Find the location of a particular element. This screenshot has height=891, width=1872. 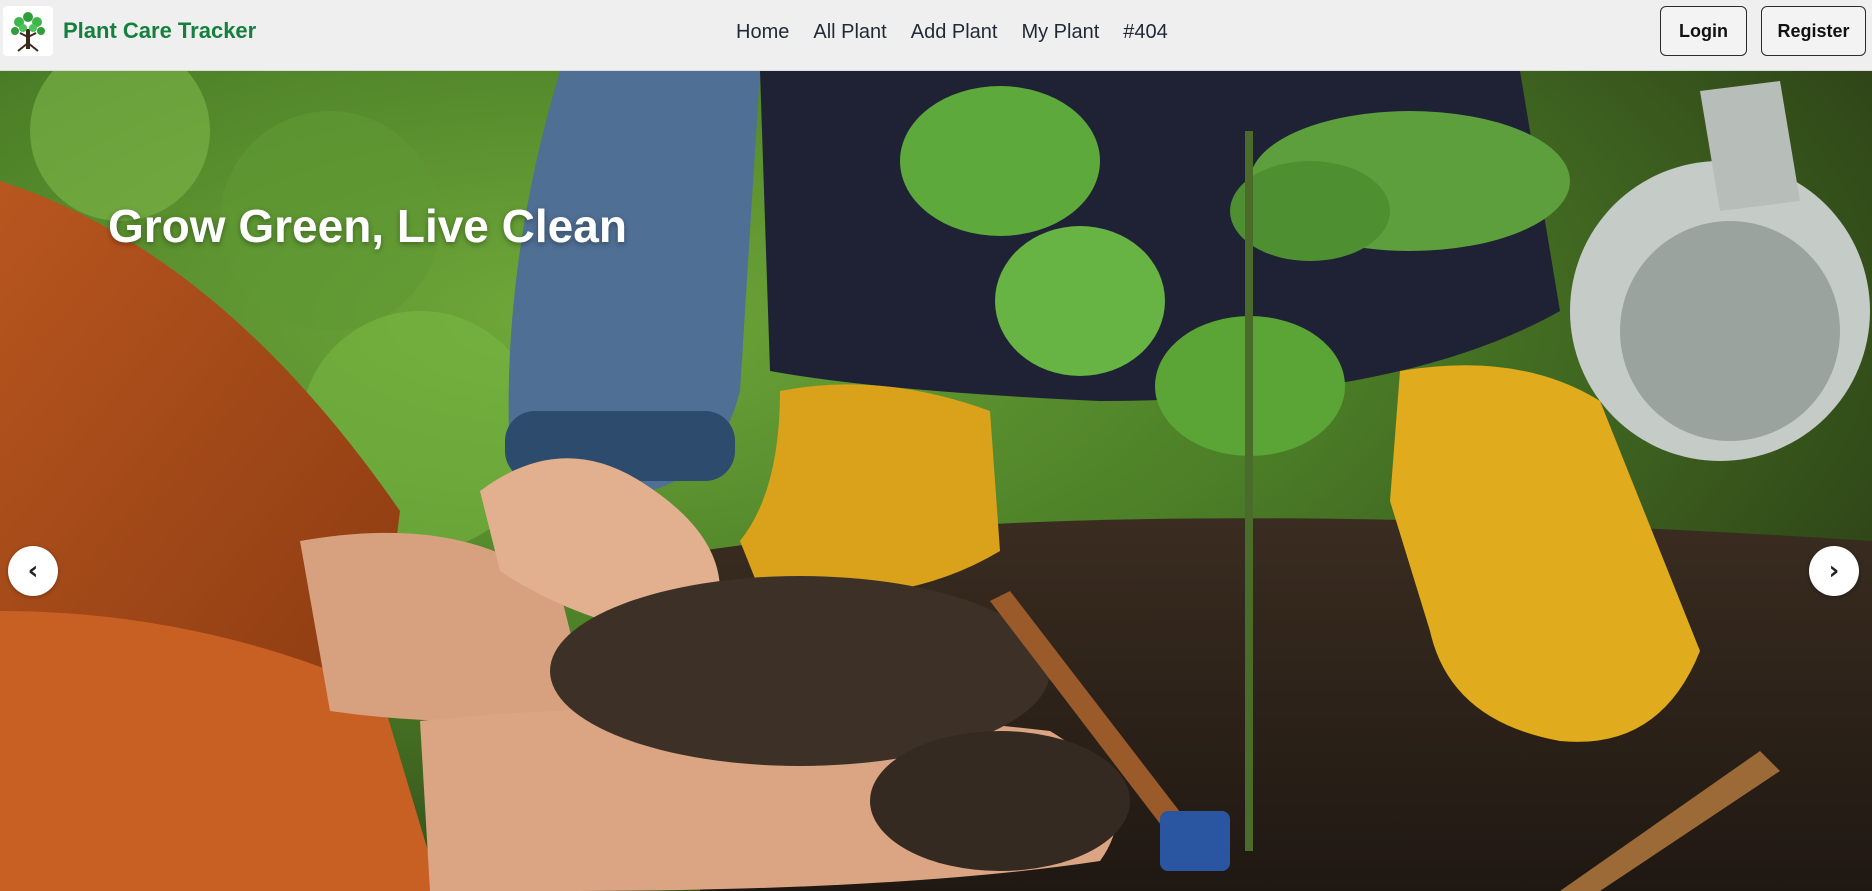

hero-title: Grow Green, Live Clean is located at coordinates (367, 226).